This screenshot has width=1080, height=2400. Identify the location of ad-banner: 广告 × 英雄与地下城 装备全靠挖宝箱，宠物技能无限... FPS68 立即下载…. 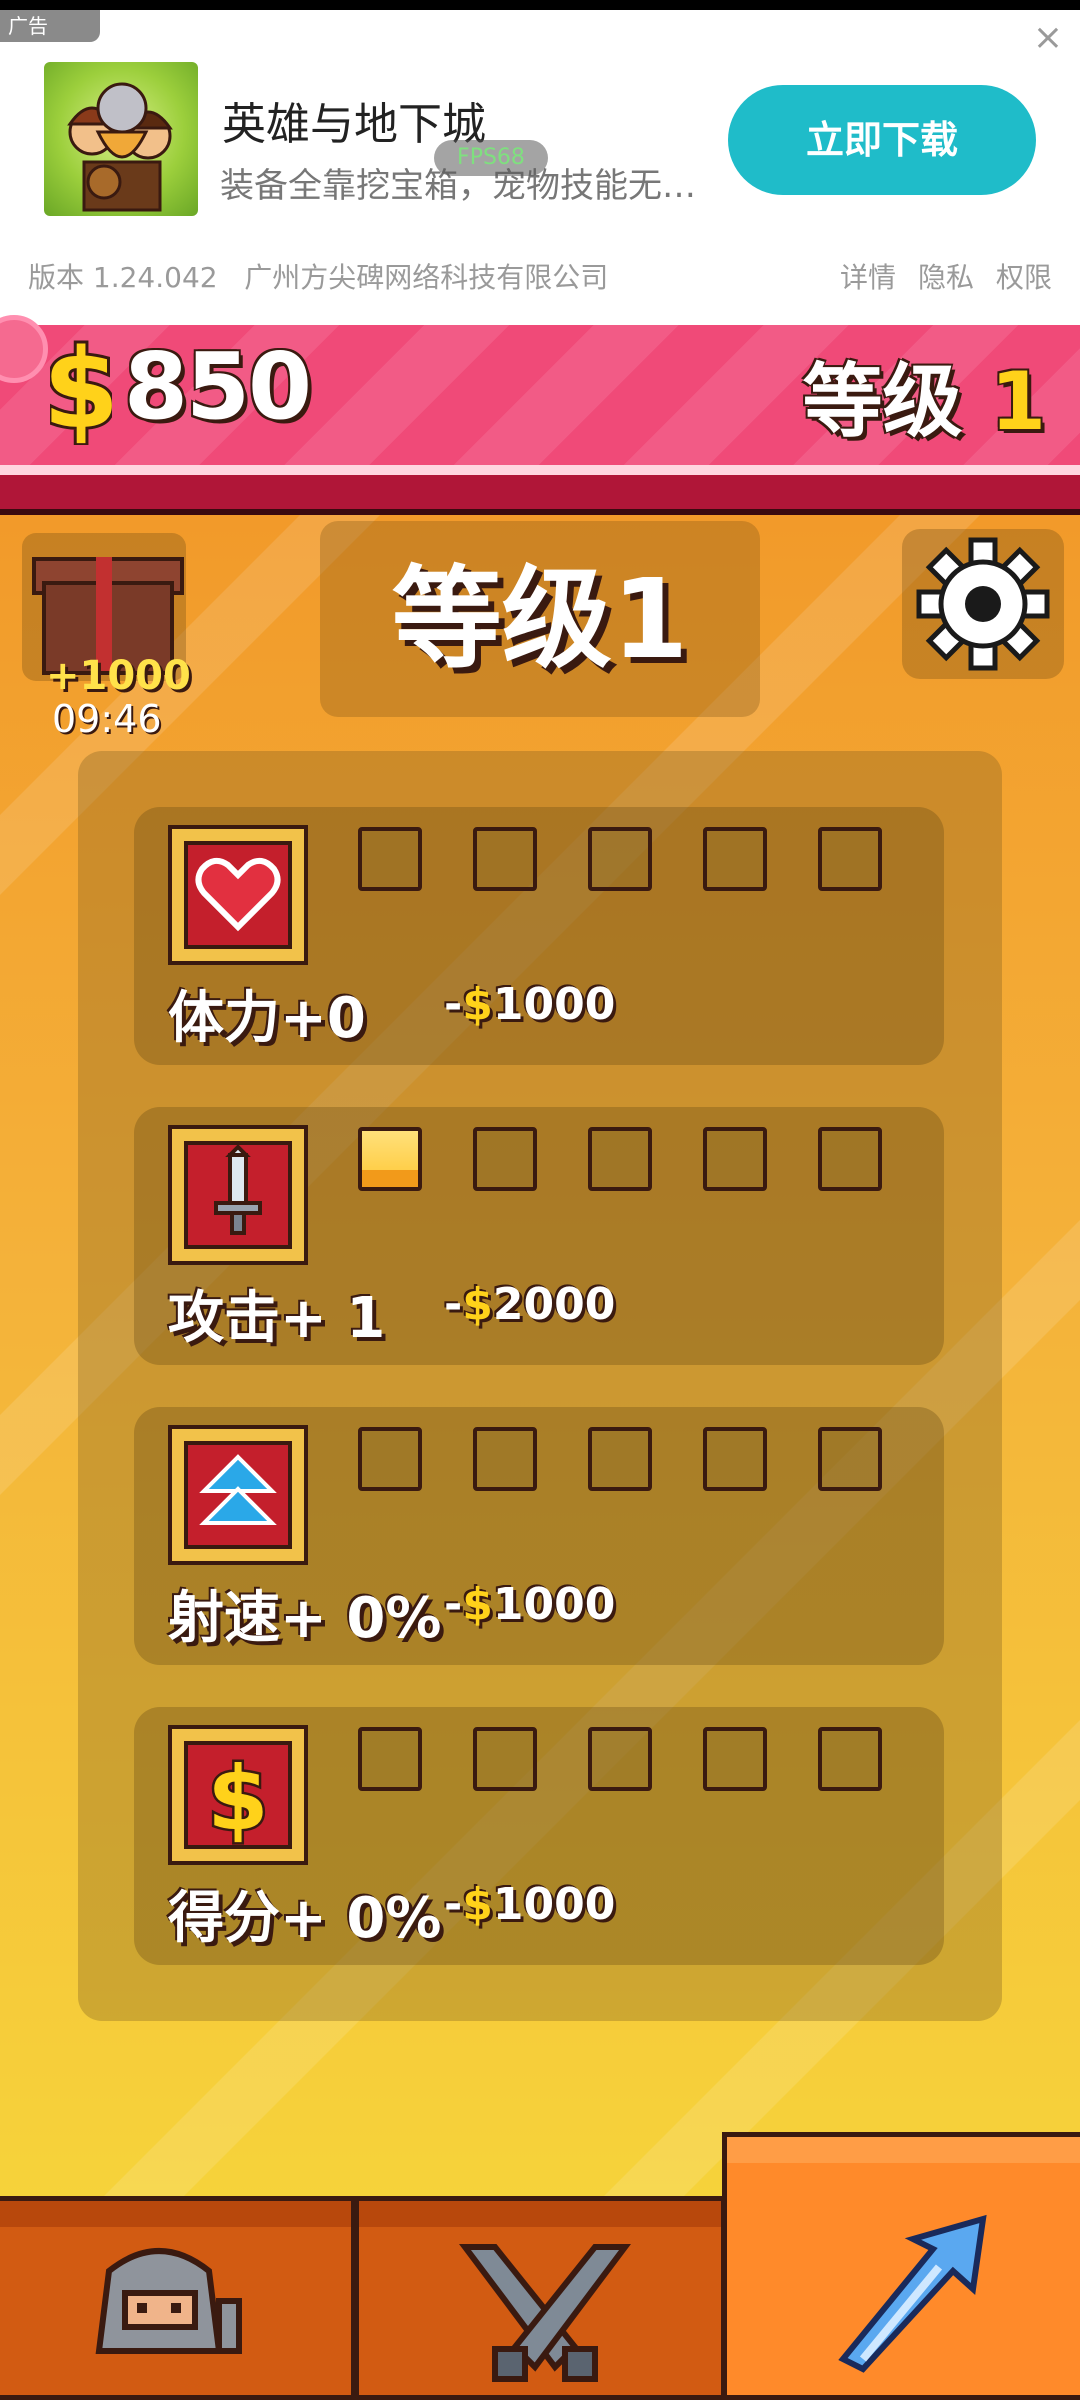
(540, 167).